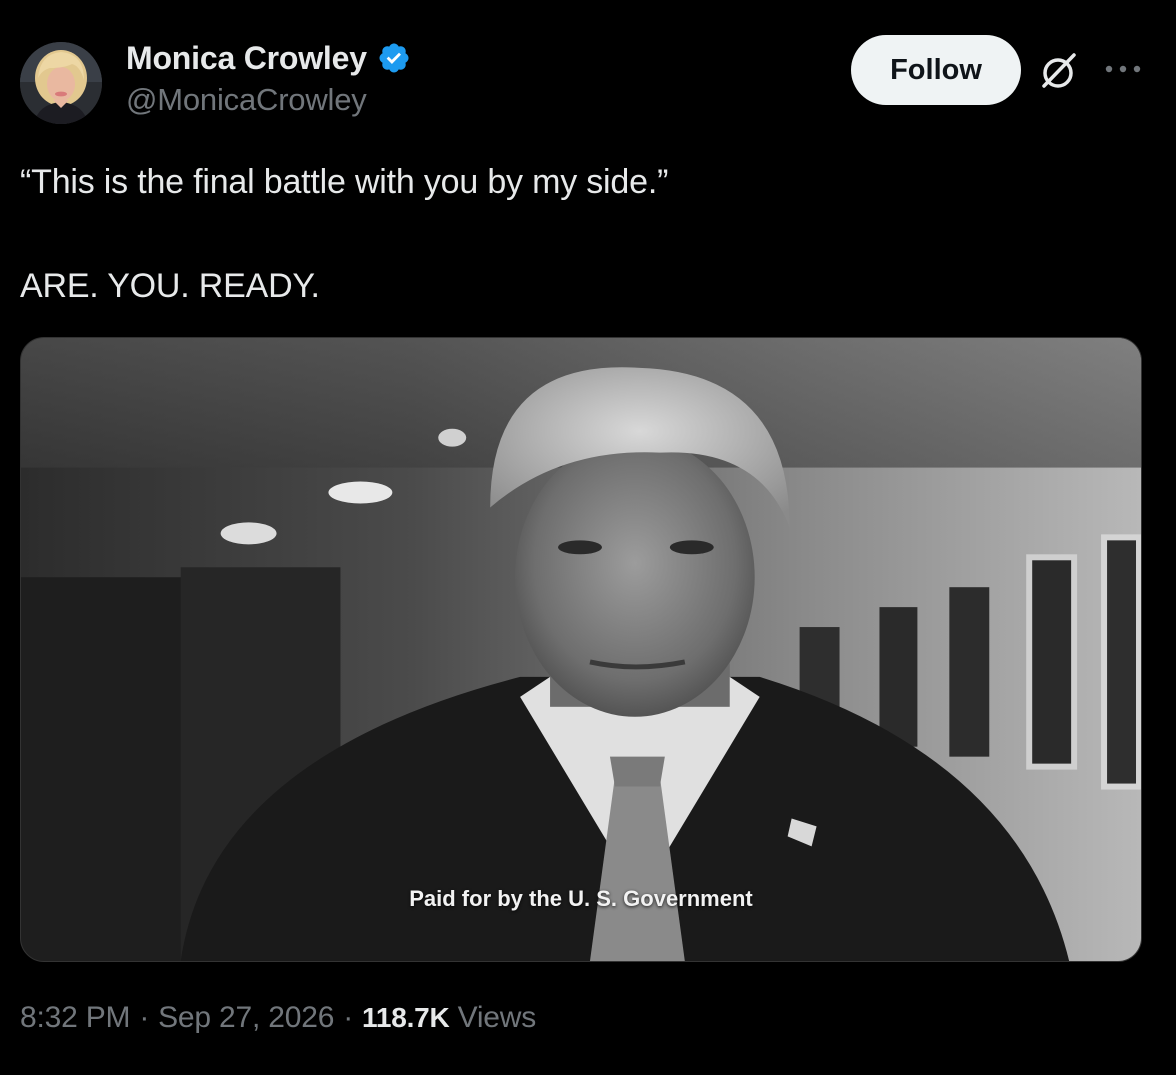  What do you see at coordinates (1123, 69) in the screenshot?
I see `more-dots-icon` at bounding box center [1123, 69].